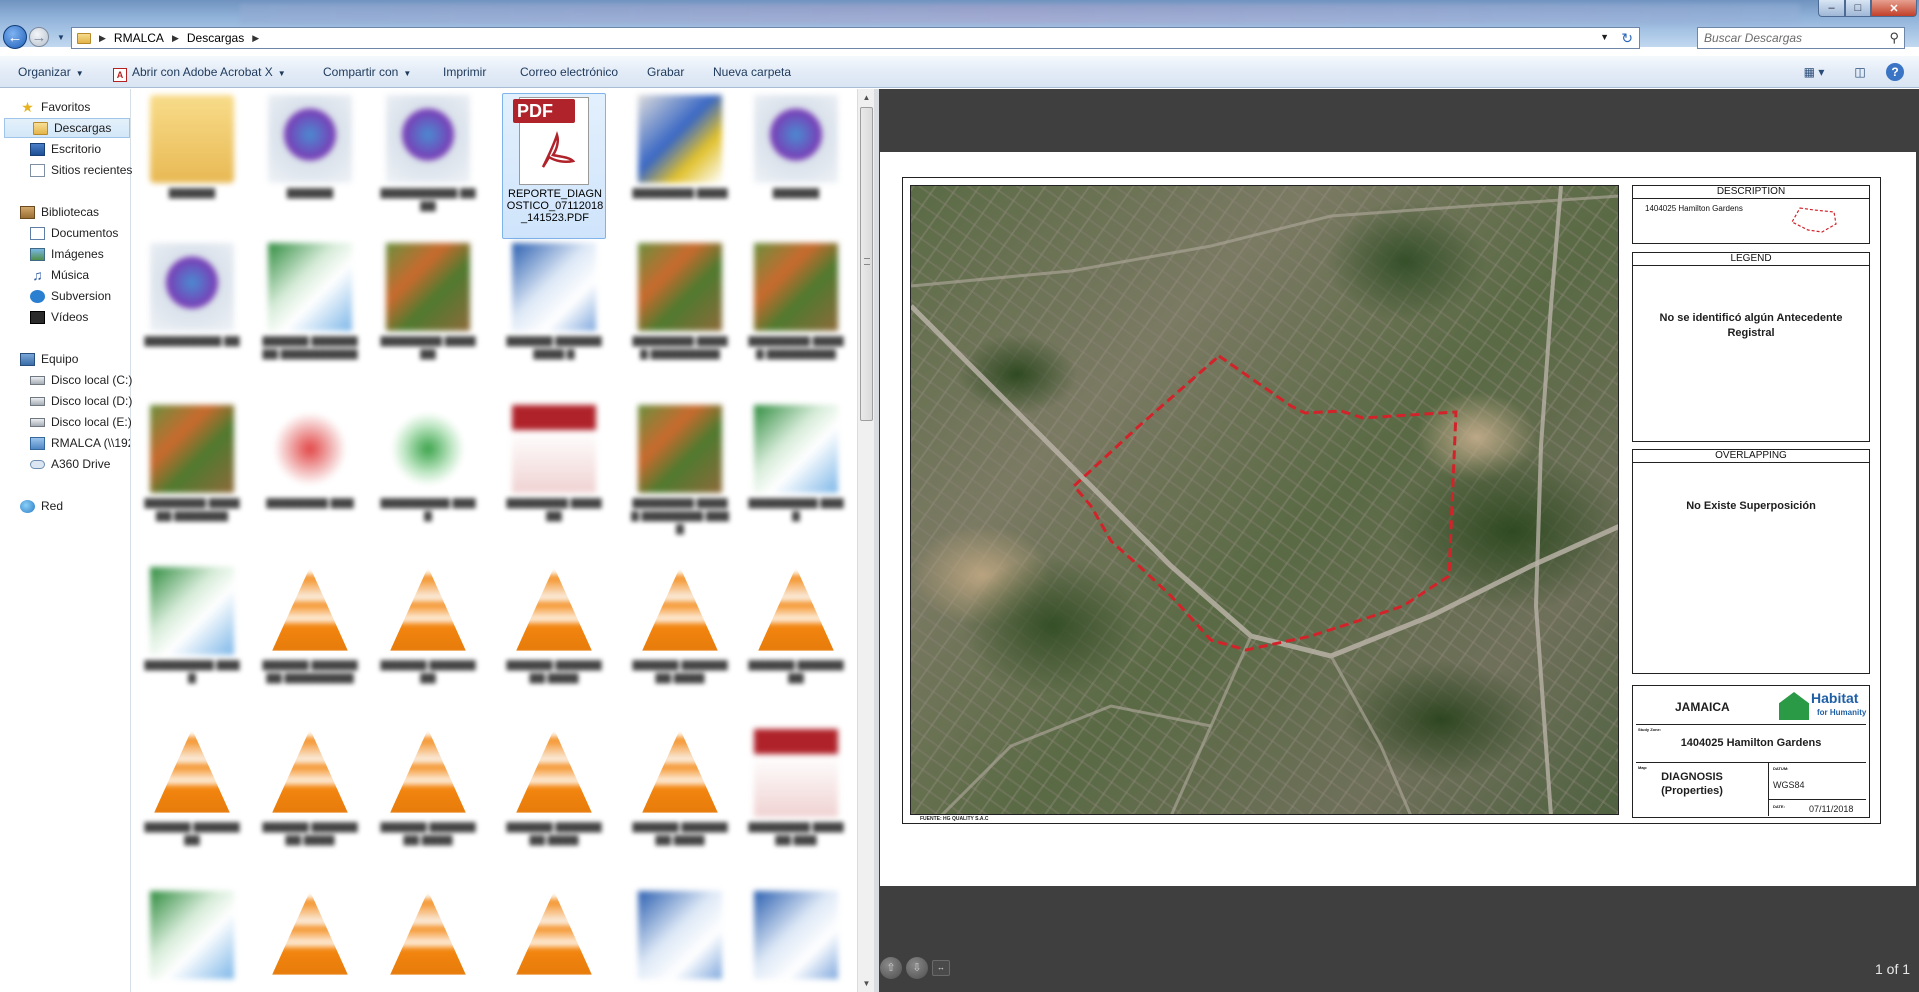 This screenshot has width=1919, height=992. I want to click on back-button: ←, so click(15, 37).